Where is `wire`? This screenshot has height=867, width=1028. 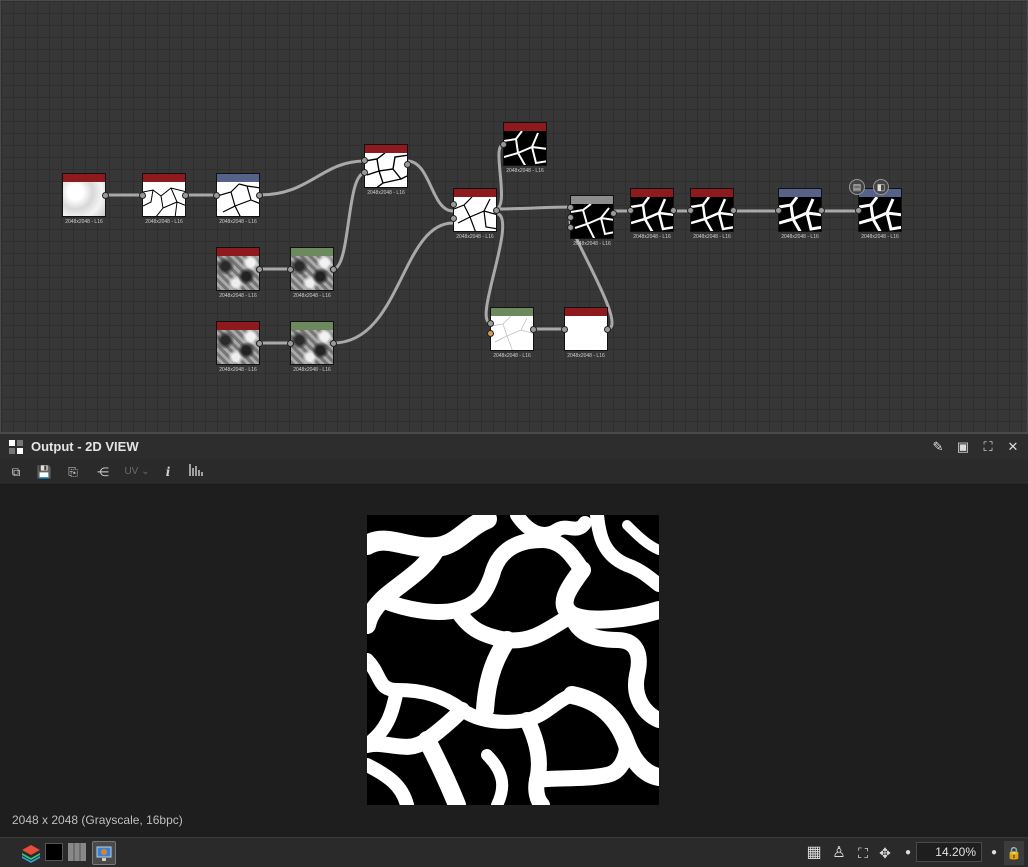 wire is located at coordinates (349, 221).